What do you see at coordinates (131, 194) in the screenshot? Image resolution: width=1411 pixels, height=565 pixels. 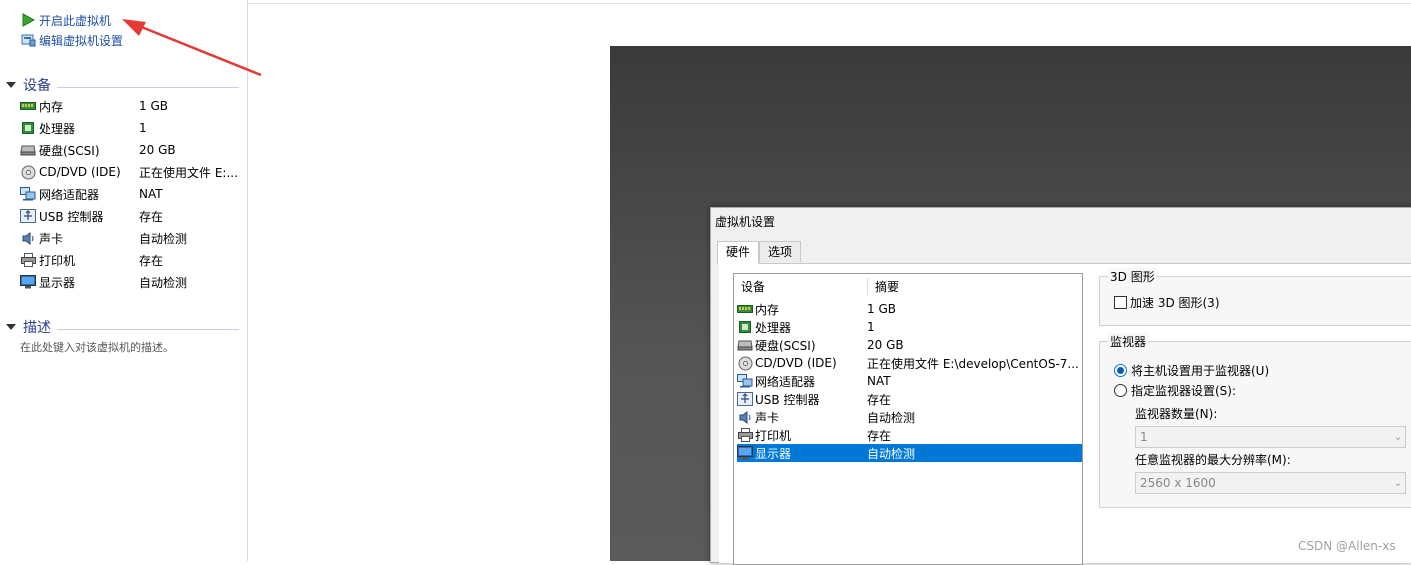 I see `device-row: 网络适配器 NAT` at bounding box center [131, 194].